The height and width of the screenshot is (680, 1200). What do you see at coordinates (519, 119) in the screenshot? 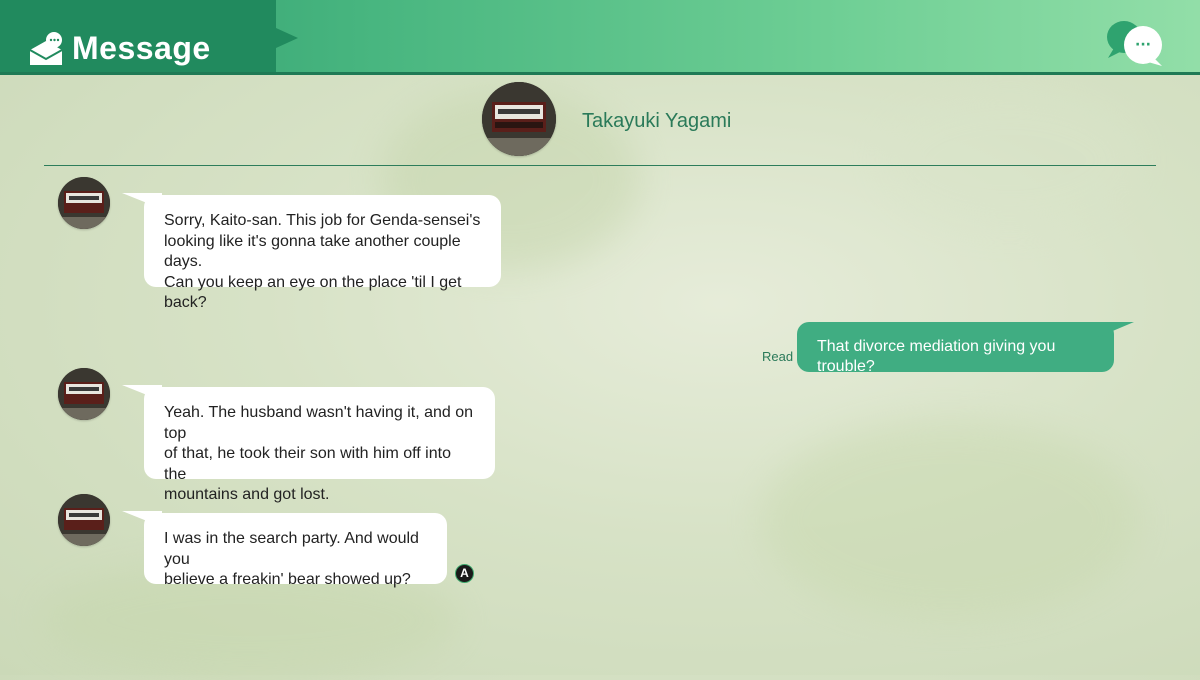
I see `contact-avatar` at bounding box center [519, 119].